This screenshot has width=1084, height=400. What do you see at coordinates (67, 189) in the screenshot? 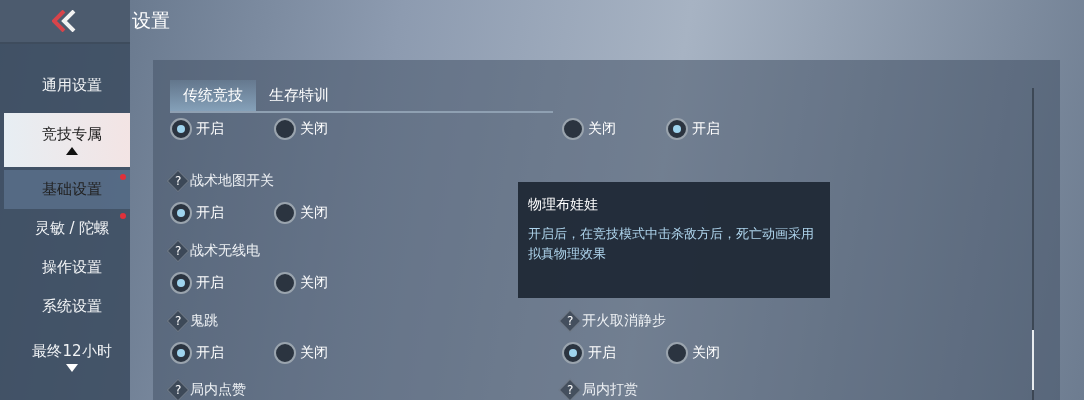
I see `sidebar-item: 基础设置` at bounding box center [67, 189].